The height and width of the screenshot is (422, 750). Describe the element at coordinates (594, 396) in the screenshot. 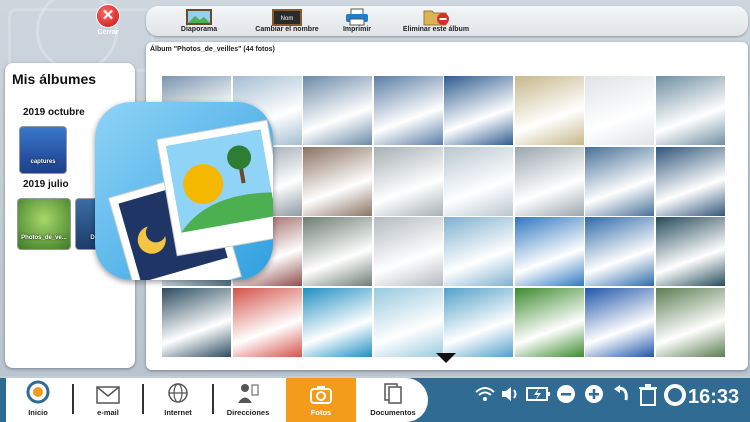

I see `zoom-in-icon` at that location.